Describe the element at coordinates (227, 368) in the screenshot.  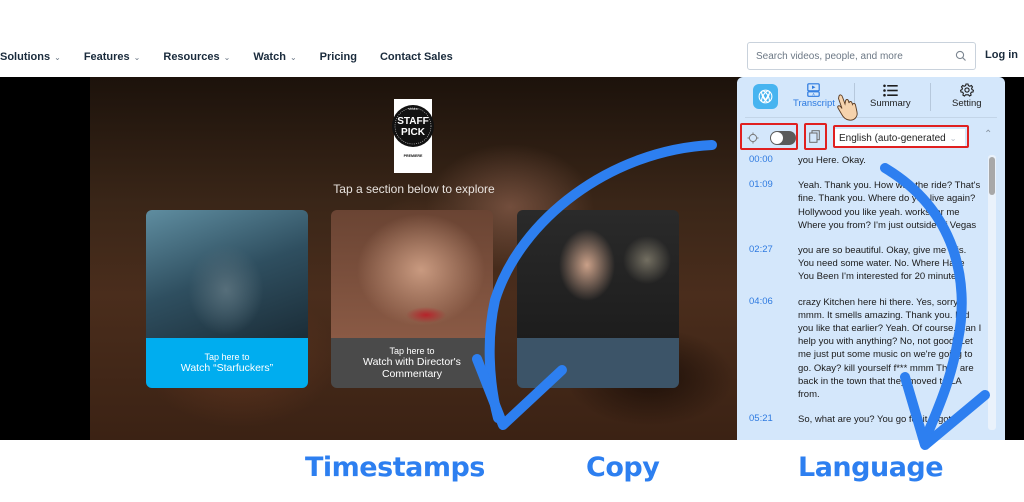
I see `card-label-big: Watch “Starfuckers”` at that location.